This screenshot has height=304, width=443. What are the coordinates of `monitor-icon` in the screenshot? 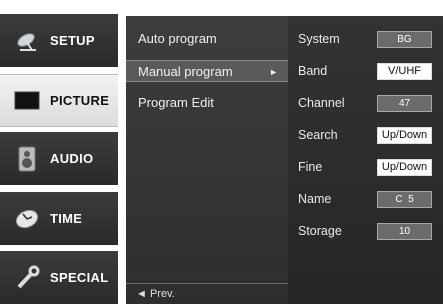 It's located at (27, 101).